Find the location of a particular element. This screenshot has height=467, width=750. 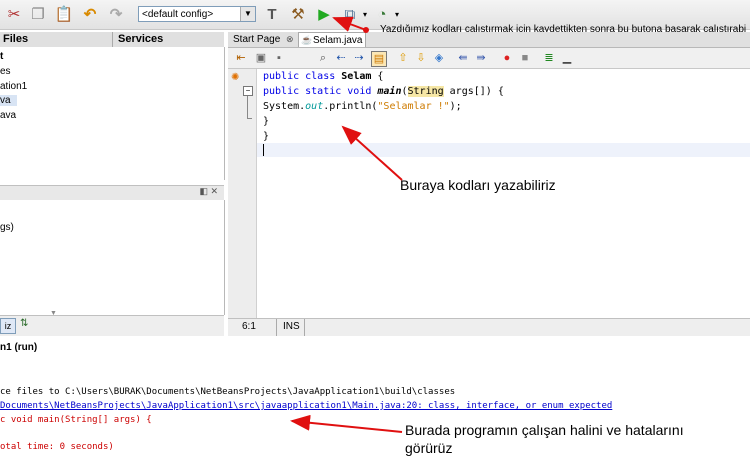

navigator-filter-bar: iz ⇅ ▼ is located at coordinates (112, 323).